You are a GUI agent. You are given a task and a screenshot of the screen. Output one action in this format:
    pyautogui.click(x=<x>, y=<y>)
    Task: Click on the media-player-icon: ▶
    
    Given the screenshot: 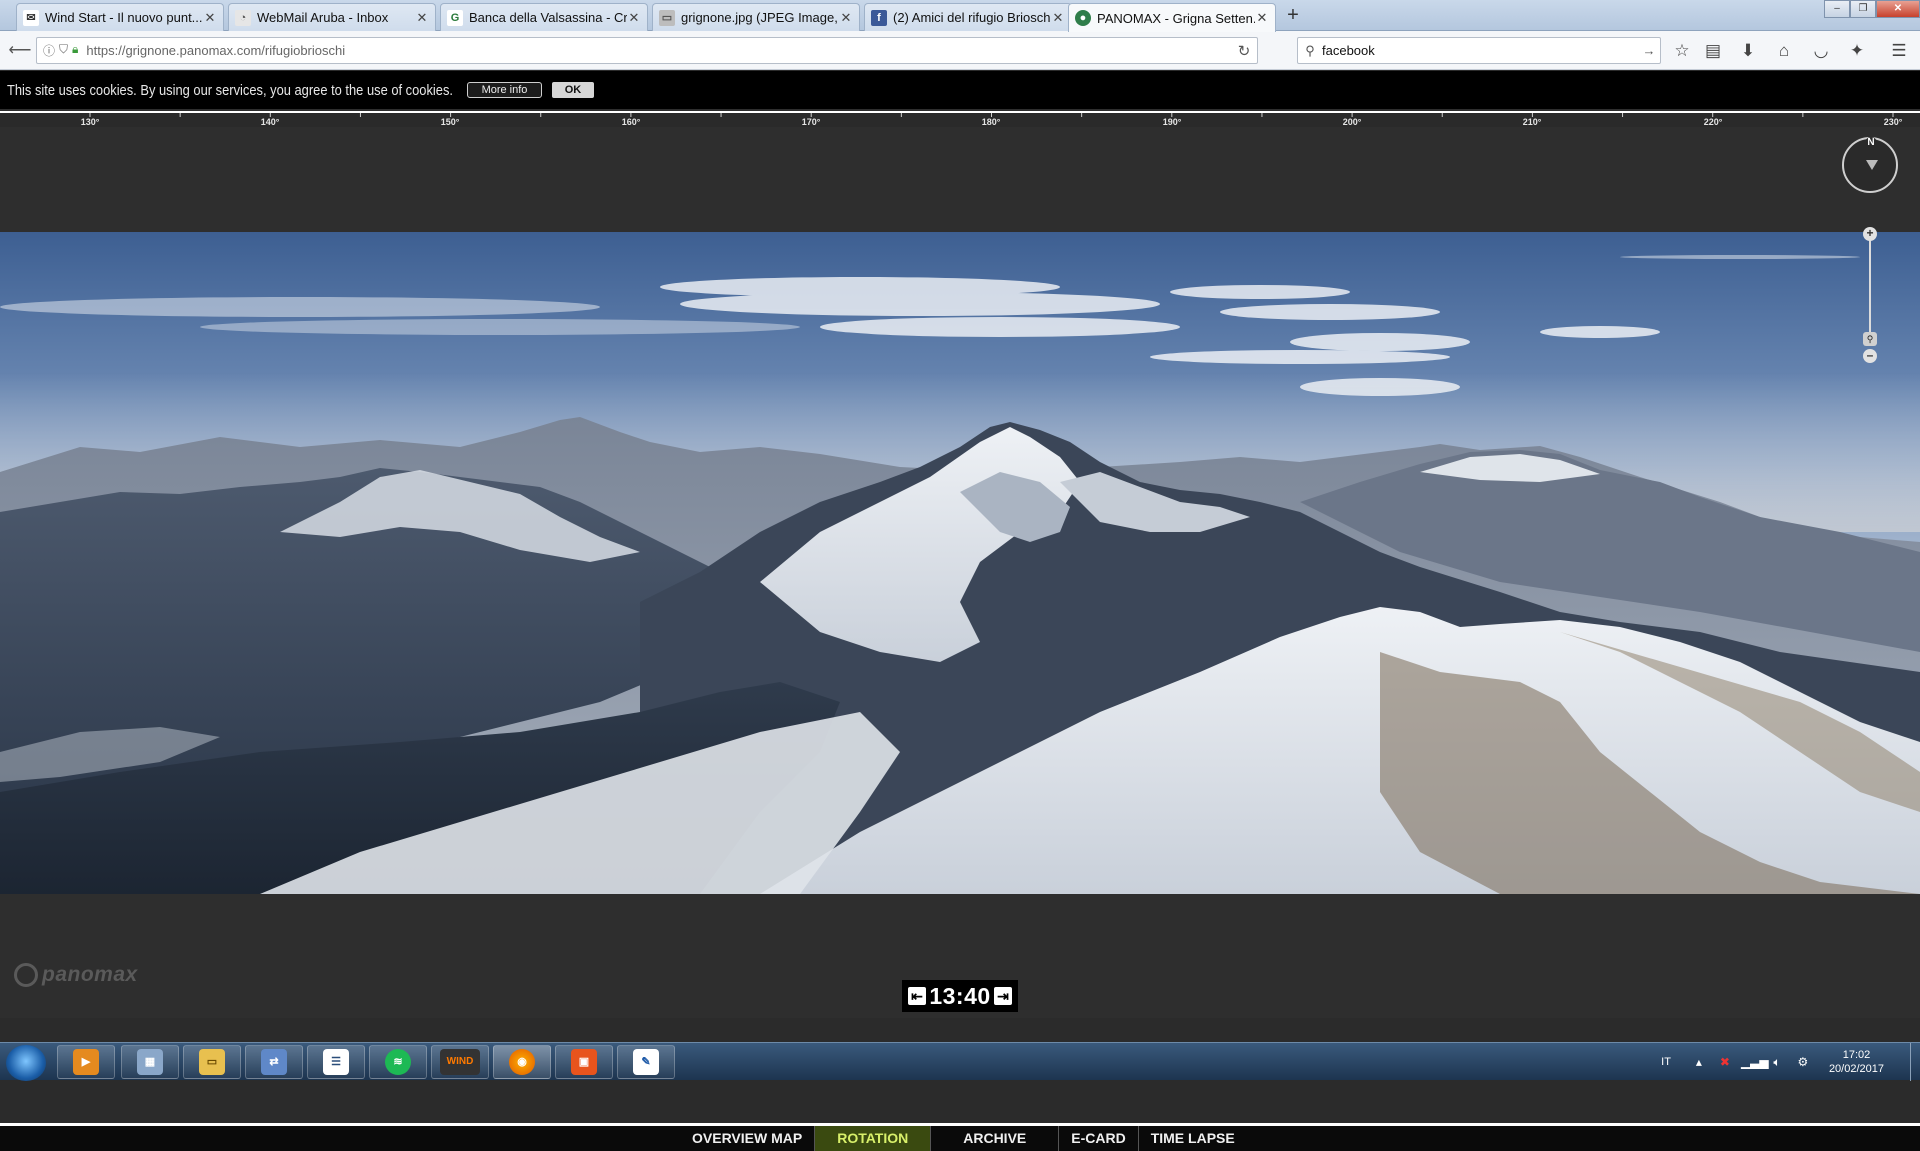 What is the action you would take?
    pyautogui.click(x=86, y=1062)
    